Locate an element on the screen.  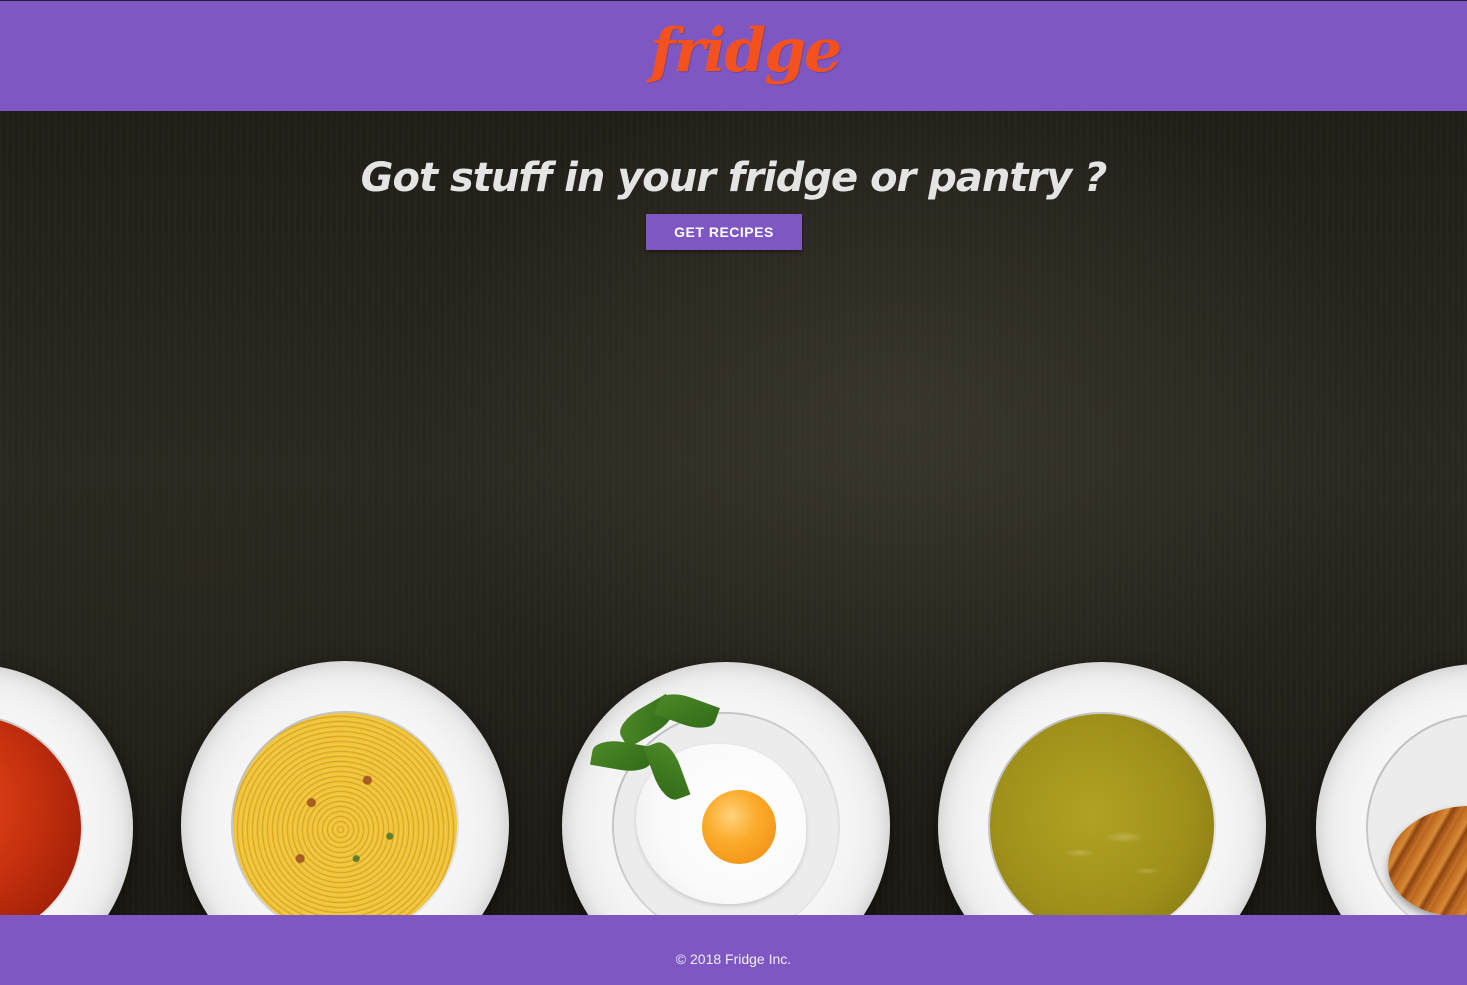
plate-fried-egg is located at coordinates (726, 788).